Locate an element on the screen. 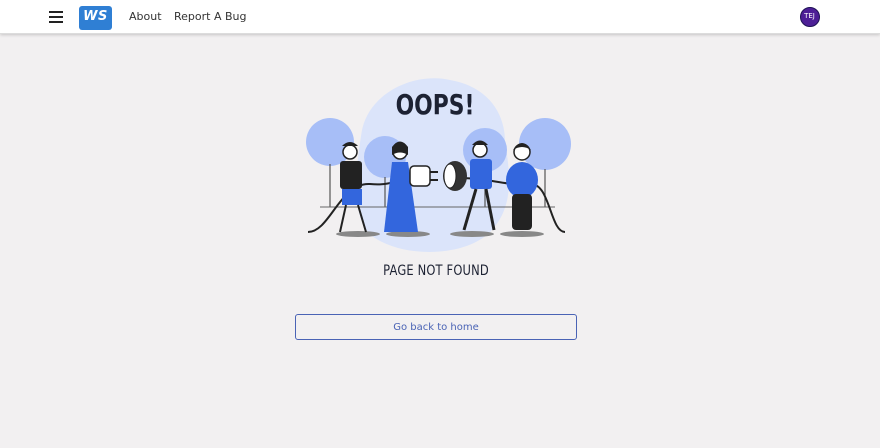 This screenshot has width=880, height=448. logo-text: WS is located at coordinates (95, 16).